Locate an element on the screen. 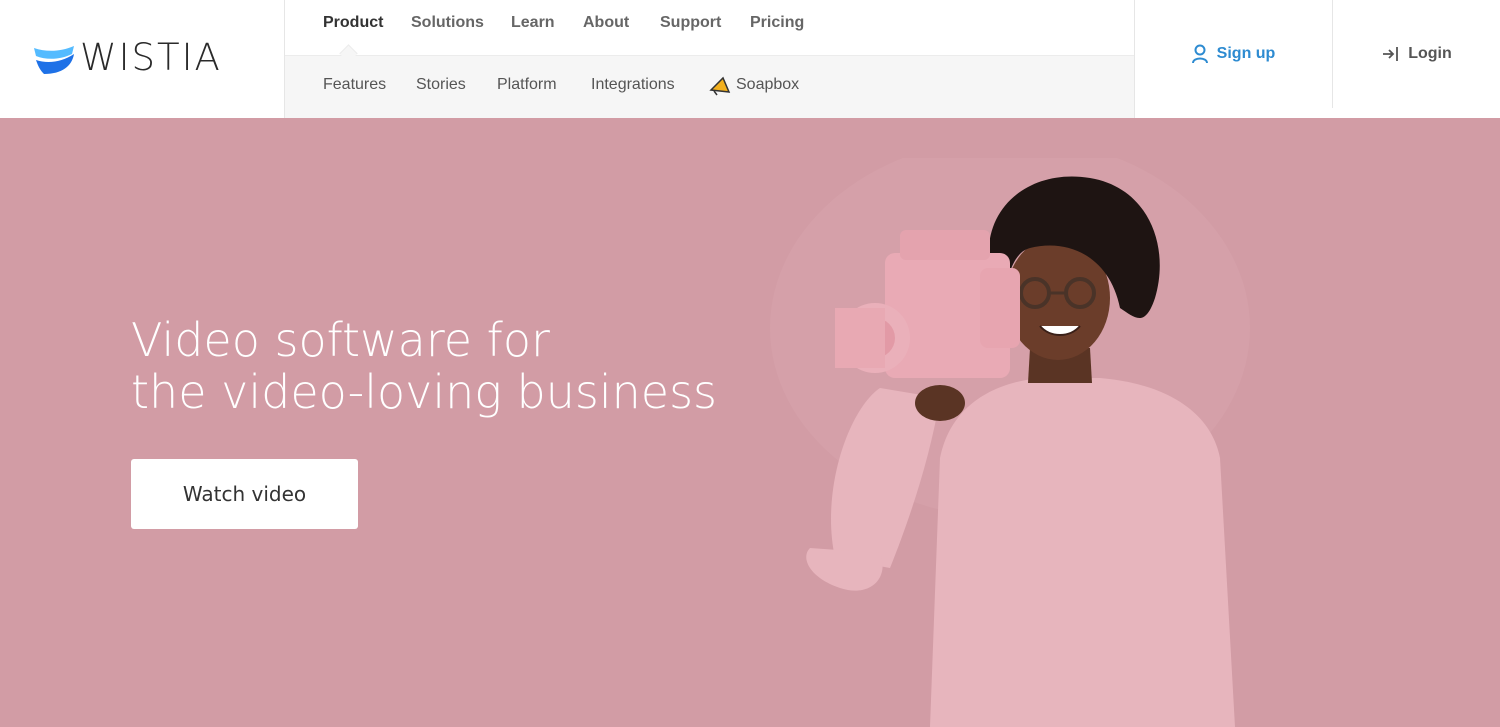 Image resolution: width=1500 pixels, height=727 pixels. headline-line-1: Video software for is located at coordinates (340, 340).